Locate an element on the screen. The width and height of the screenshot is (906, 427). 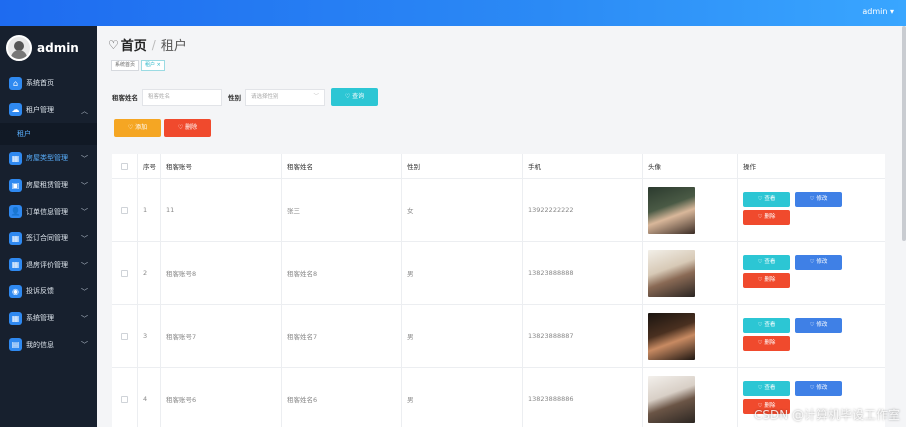
gender-select-placeholder: 请选择性别 is located at coordinates (265, 96).